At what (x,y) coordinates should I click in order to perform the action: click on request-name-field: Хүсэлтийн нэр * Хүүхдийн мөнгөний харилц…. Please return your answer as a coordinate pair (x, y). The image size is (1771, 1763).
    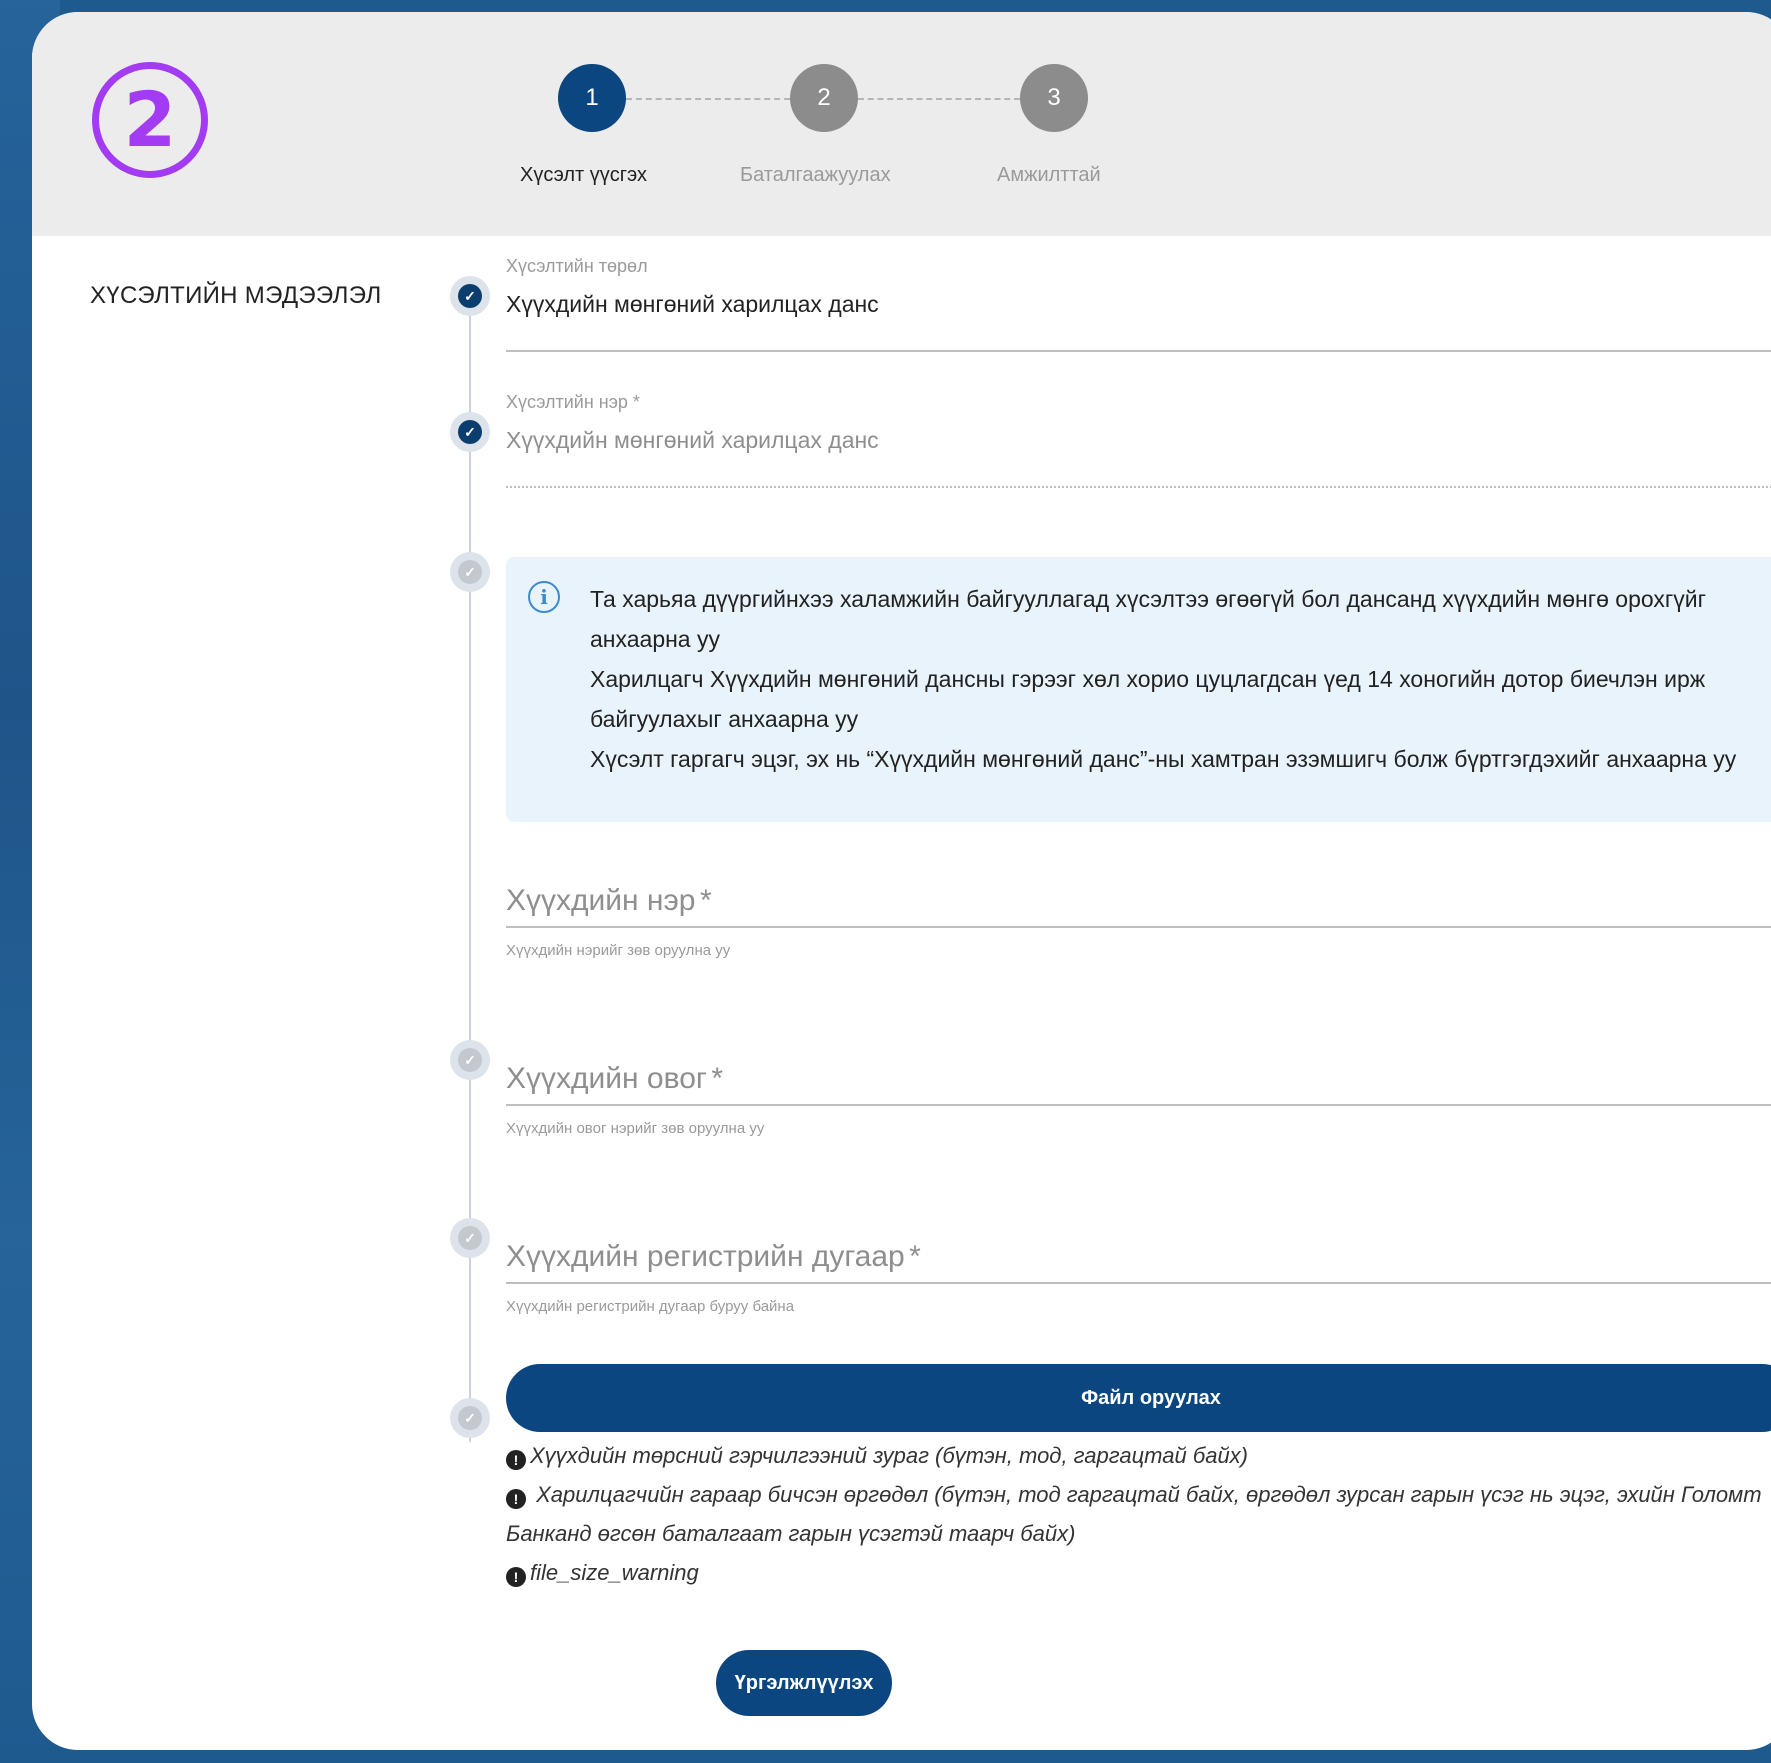
    Looking at the image, I should click on (1138, 440).